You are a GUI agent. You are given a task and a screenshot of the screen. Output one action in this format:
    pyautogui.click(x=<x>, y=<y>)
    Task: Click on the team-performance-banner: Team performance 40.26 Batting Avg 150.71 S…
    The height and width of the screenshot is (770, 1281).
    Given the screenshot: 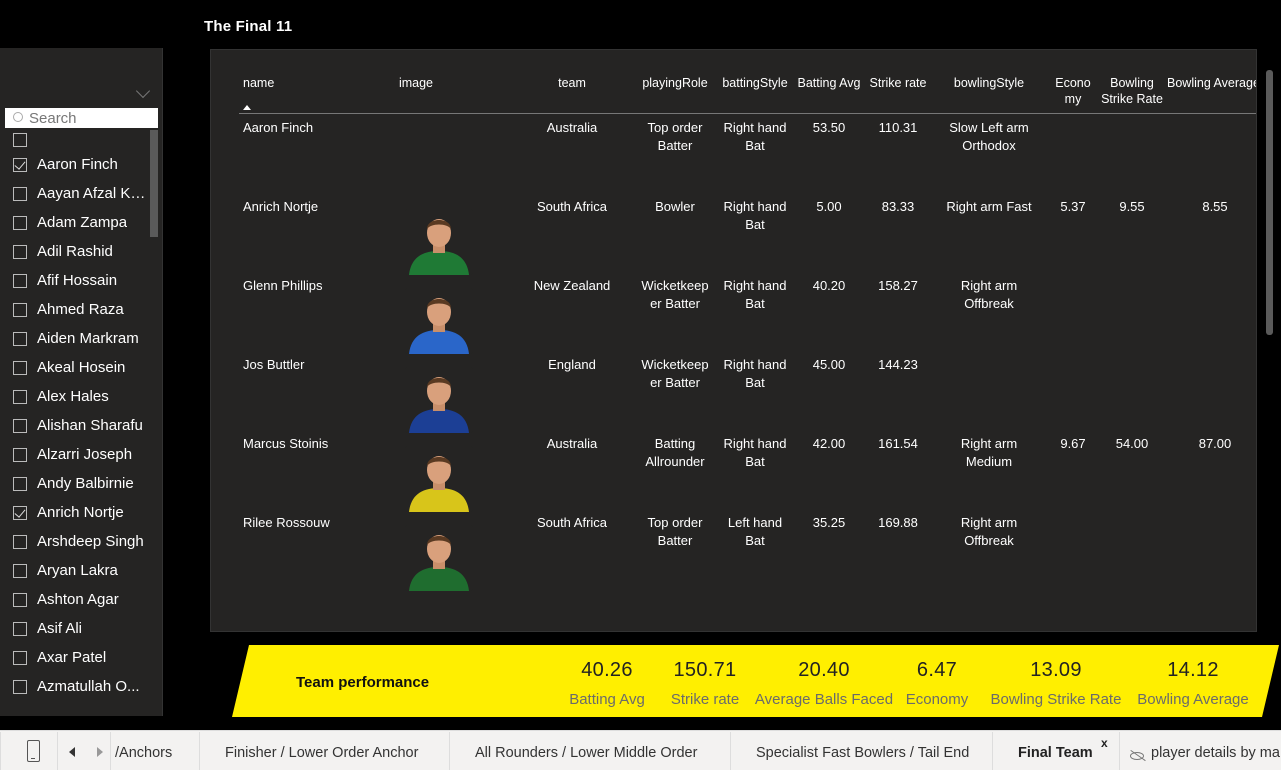 What is the action you would take?
    pyautogui.click(x=755, y=681)
    